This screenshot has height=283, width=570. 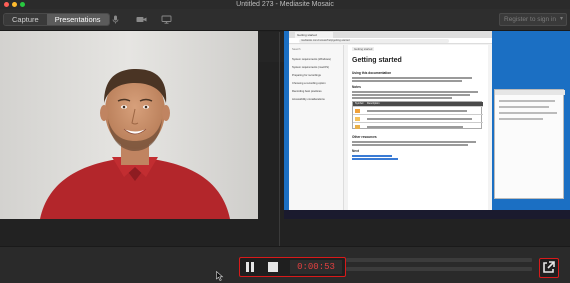 I want to click on recording-controls: 0:00:53, so click(x=285, y=264).